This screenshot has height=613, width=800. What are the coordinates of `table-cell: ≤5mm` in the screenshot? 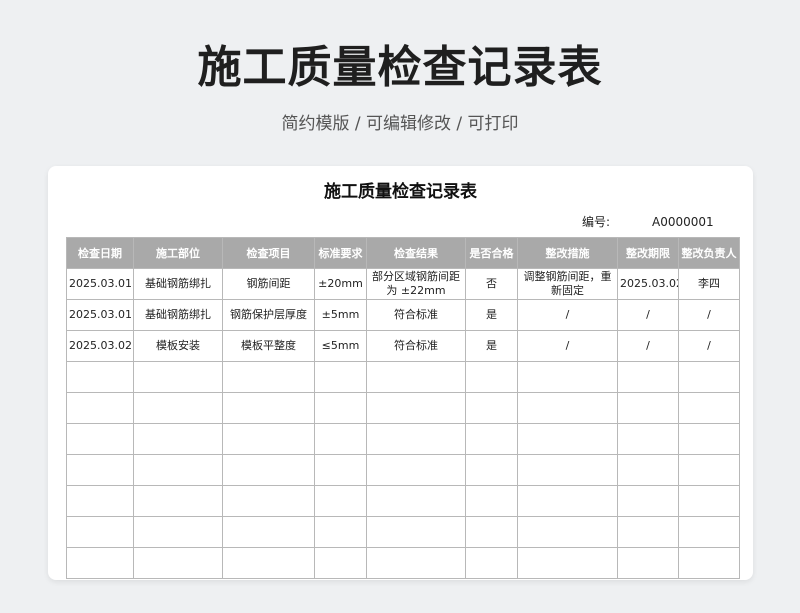 It's located at (340, 346).